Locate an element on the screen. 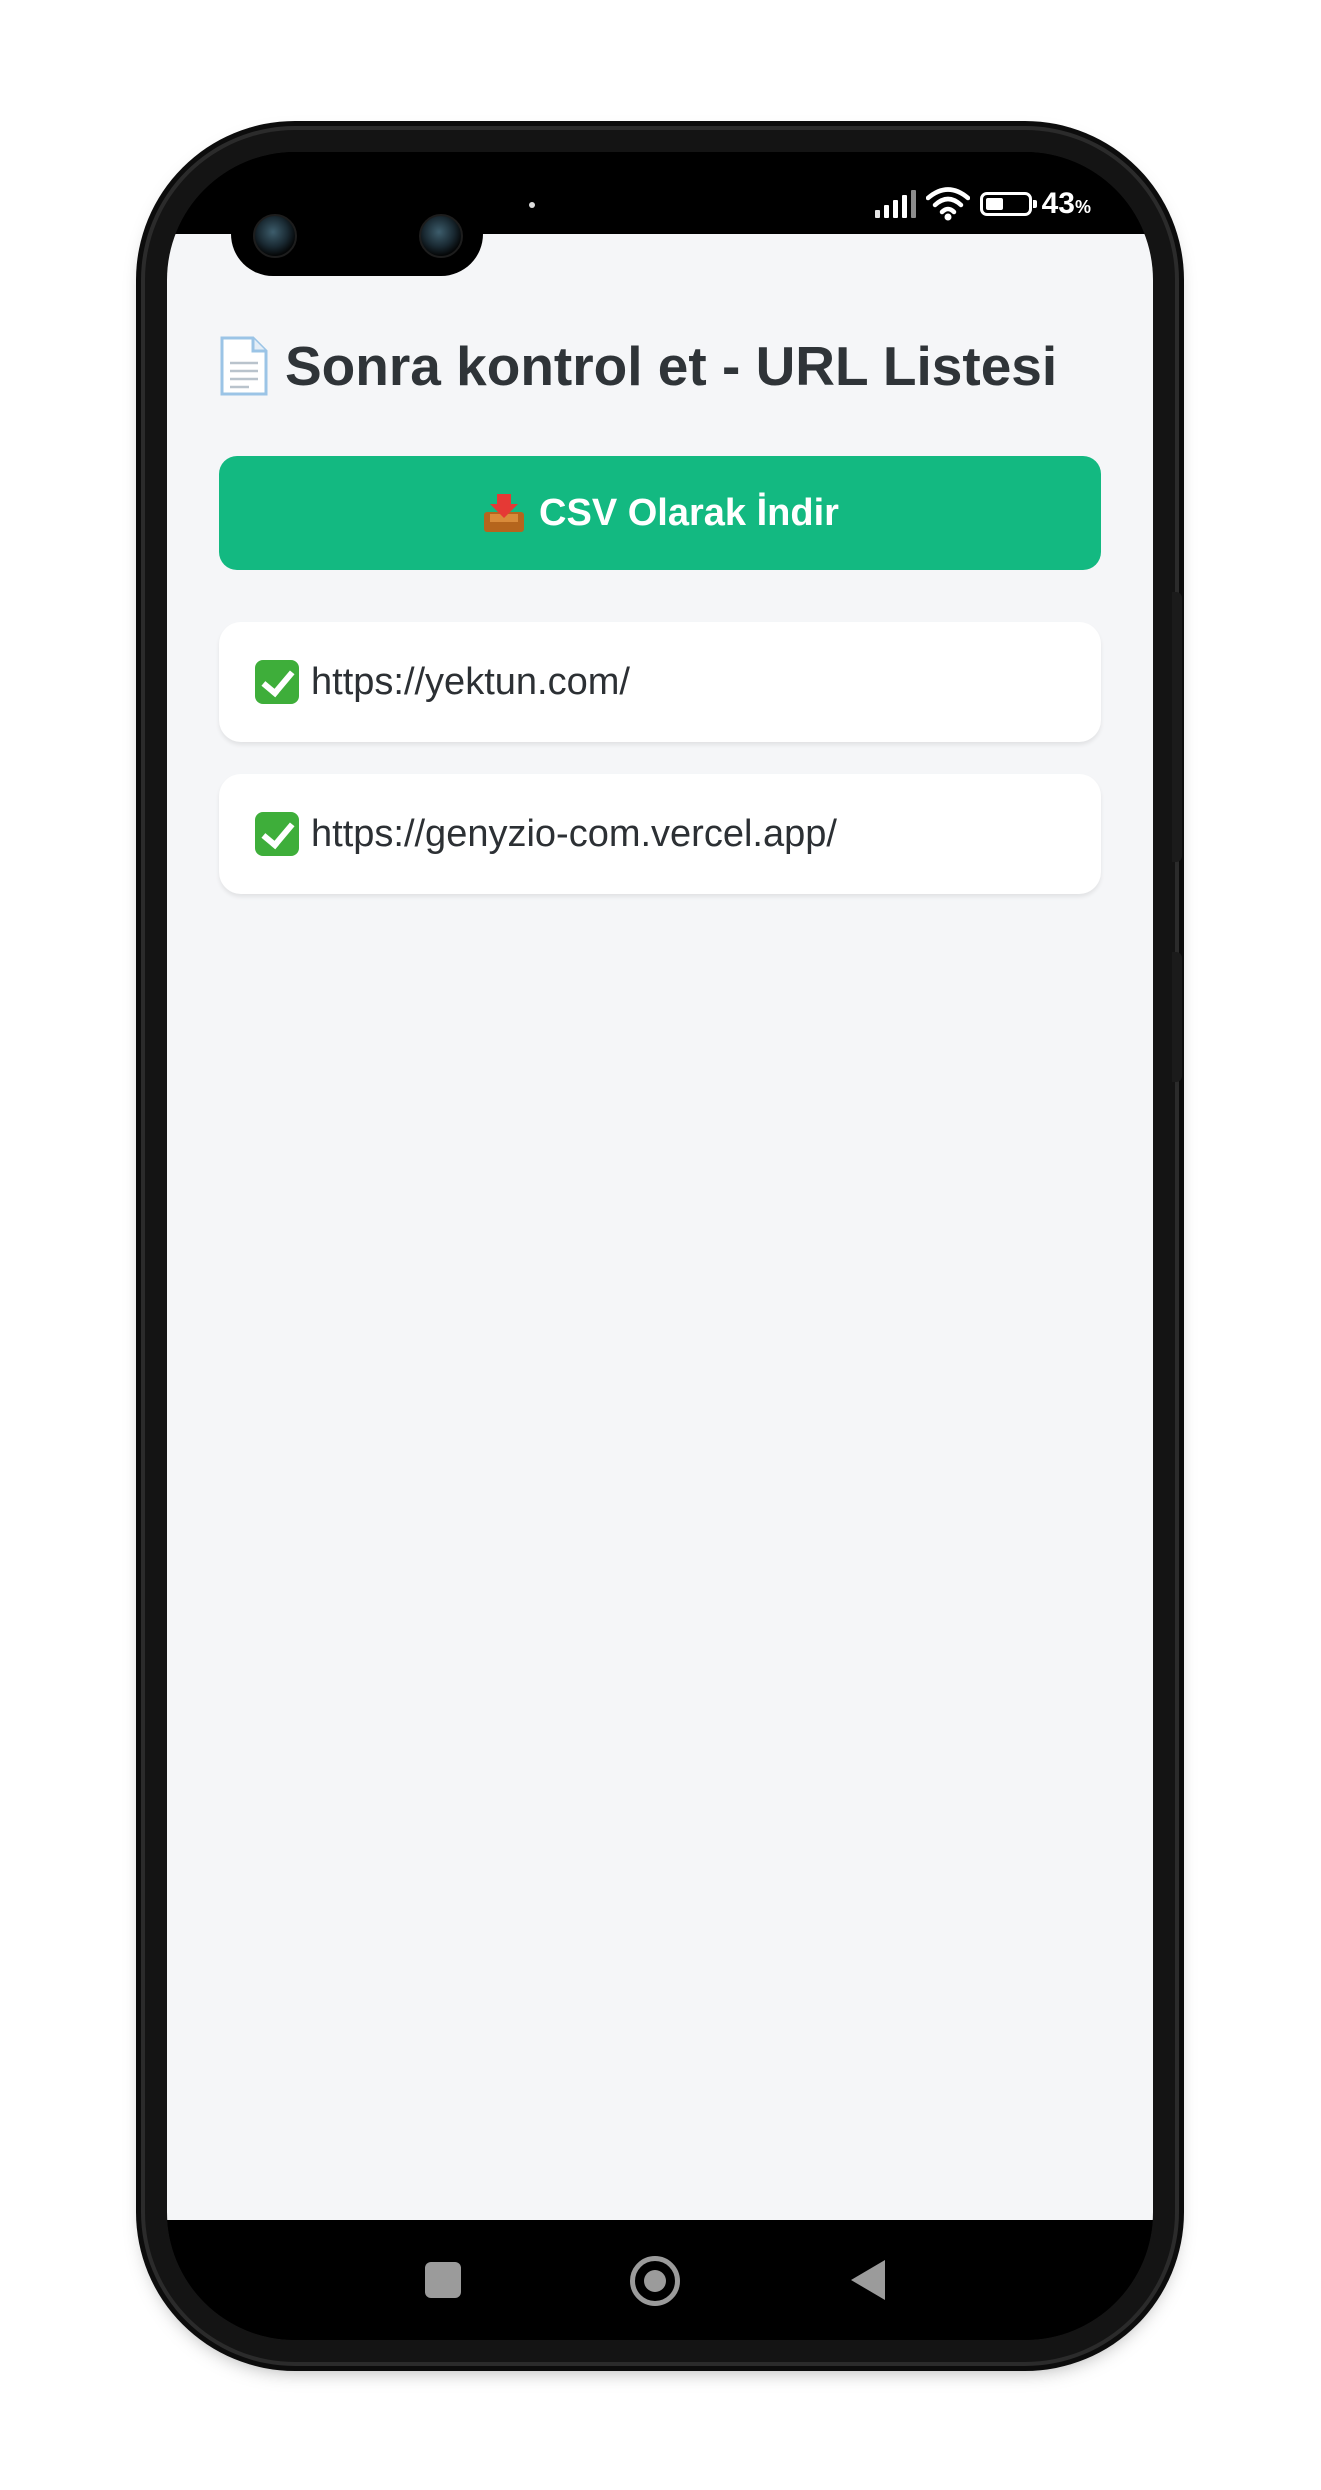 The width and height of the screenshot is (1321, 2490). battery-percent: 43% is located at coordinates (1066, 203).